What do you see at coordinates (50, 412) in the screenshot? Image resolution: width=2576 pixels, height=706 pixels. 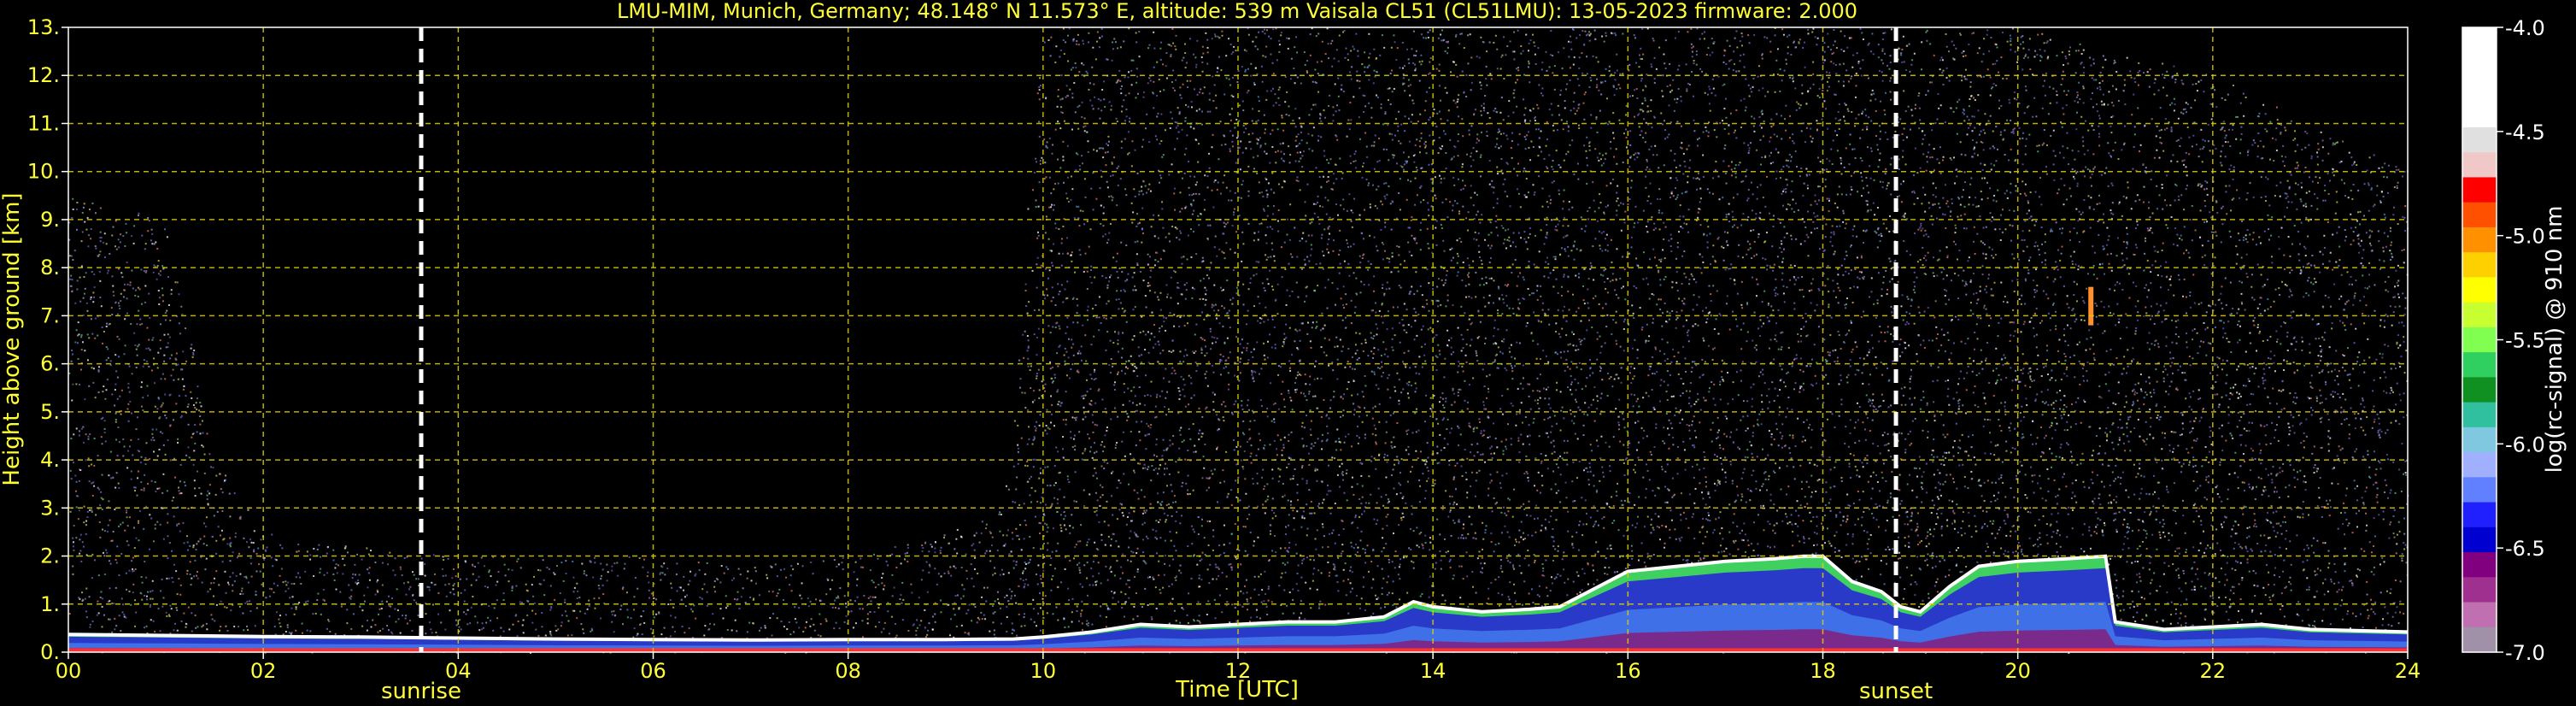 I see `y-tick-label: 5.` at bounding box center [50, 412].